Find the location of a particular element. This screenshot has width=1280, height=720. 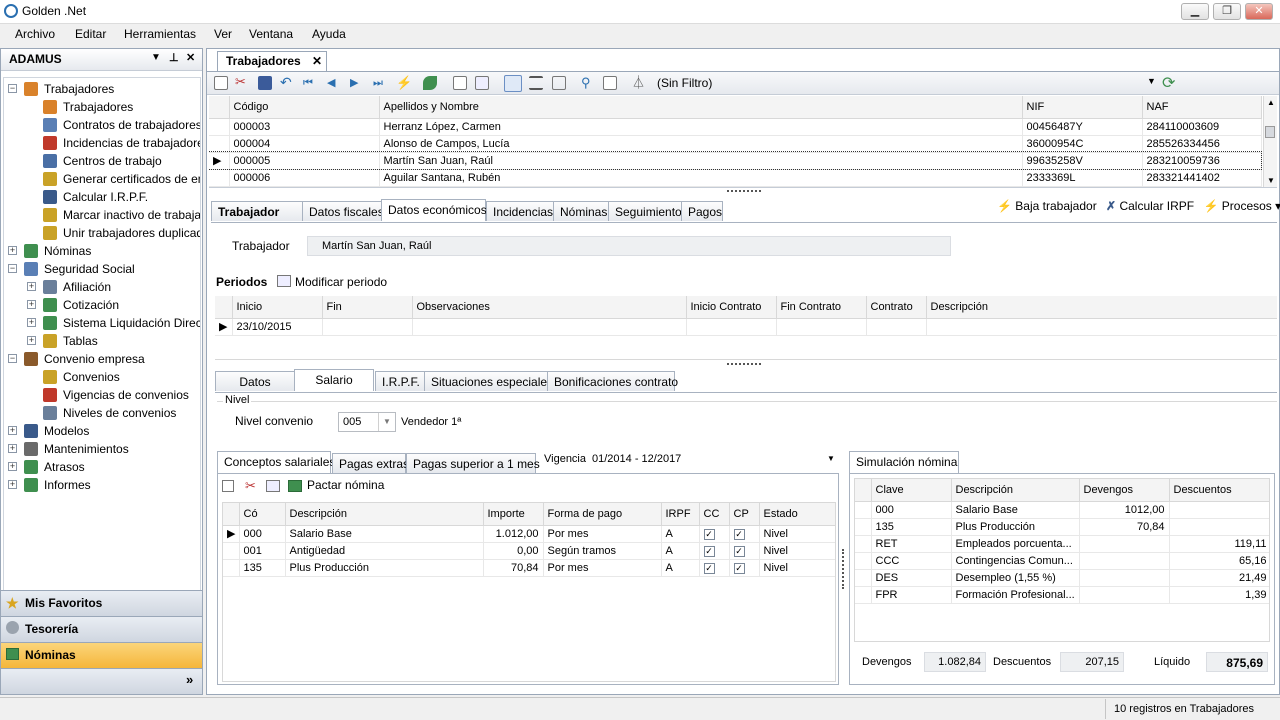

column-header-inicio-contrato: Inicio Contrato is located at coordinates (731, 307).